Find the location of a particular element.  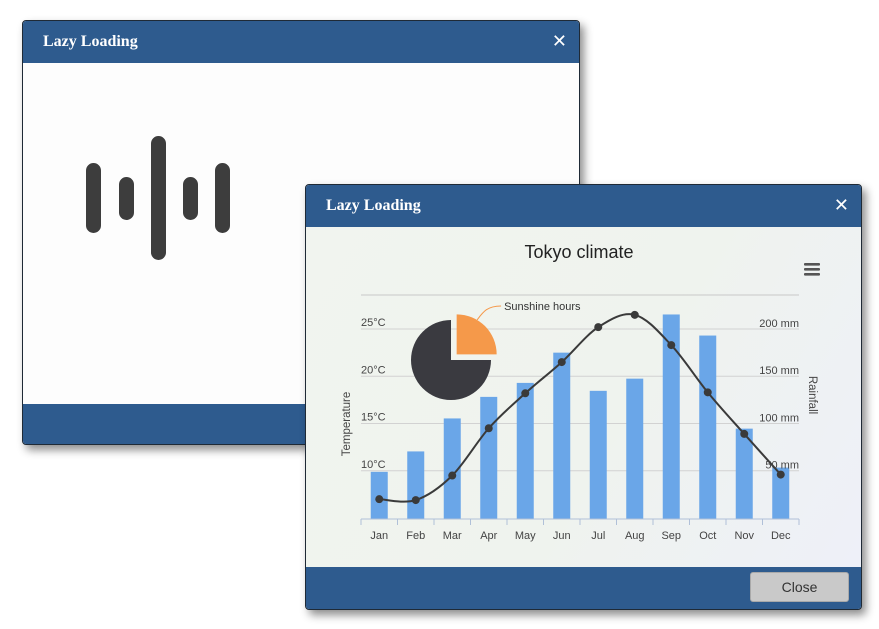

x-tick-label: Jan is located at coordinates (379, 536).